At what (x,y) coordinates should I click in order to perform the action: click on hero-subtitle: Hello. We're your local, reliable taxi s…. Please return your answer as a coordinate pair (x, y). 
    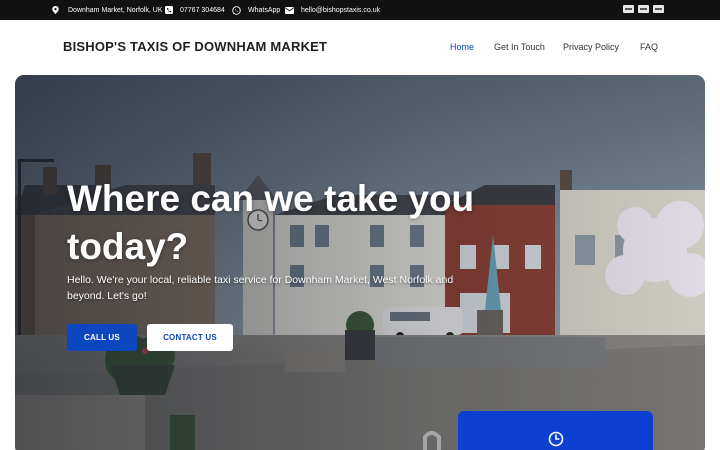
    Looking at the image, I should click on (260, 288).